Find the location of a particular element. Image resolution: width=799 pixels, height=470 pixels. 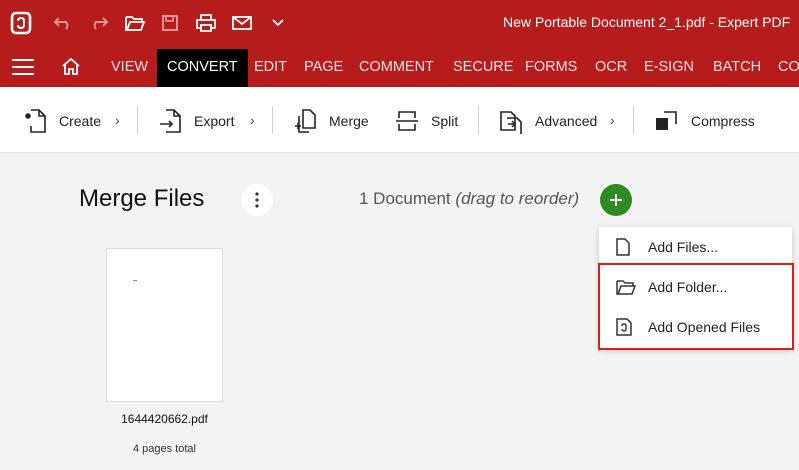

tab-comment: COMMENT is located at coordinates (396, 67).